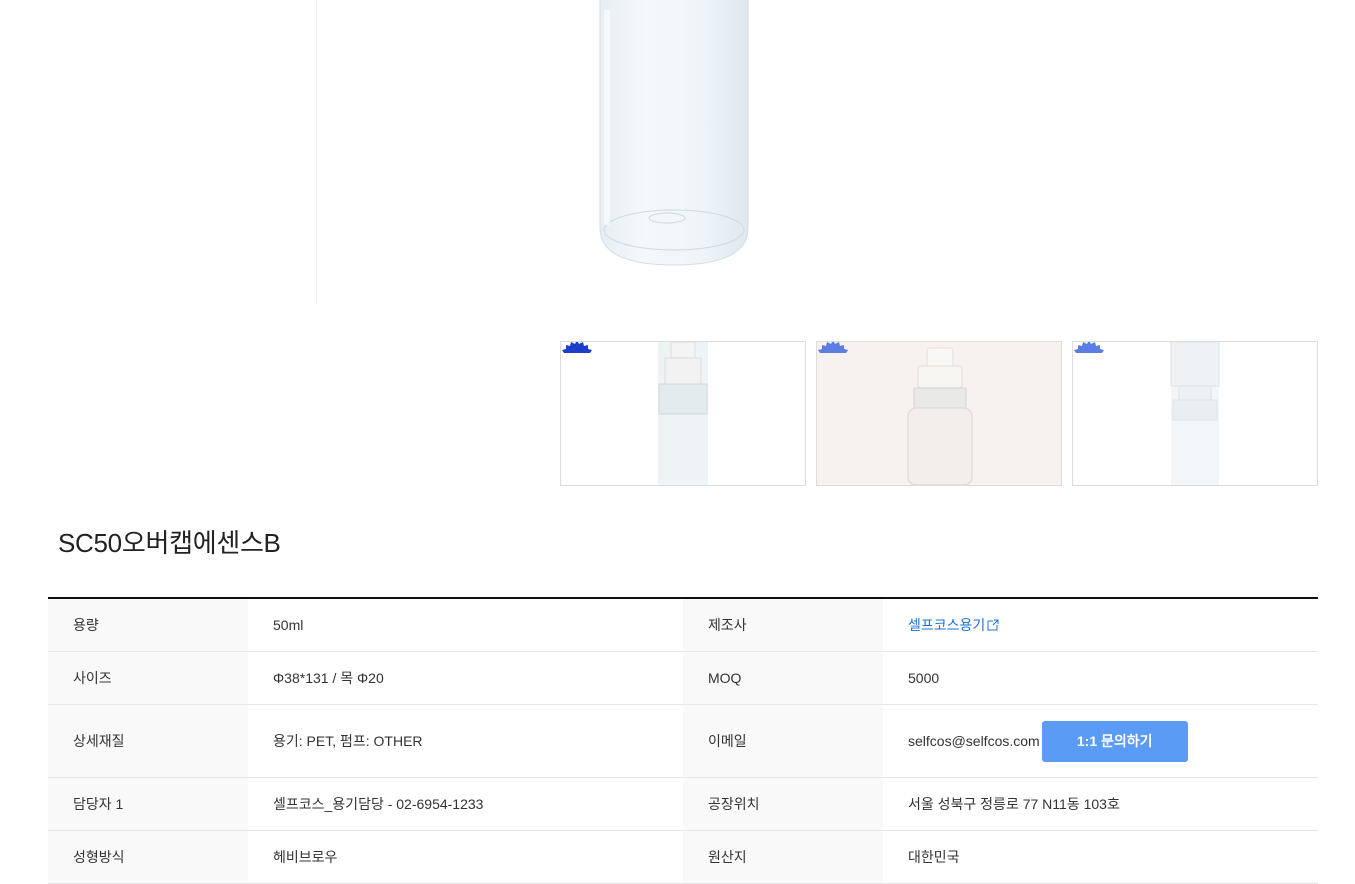 This screenshot has height=884, width=1355. Describe the element at coordinates (934, 857) in the screenshot. I see `spec-value-origin: 대한민국` at that location.